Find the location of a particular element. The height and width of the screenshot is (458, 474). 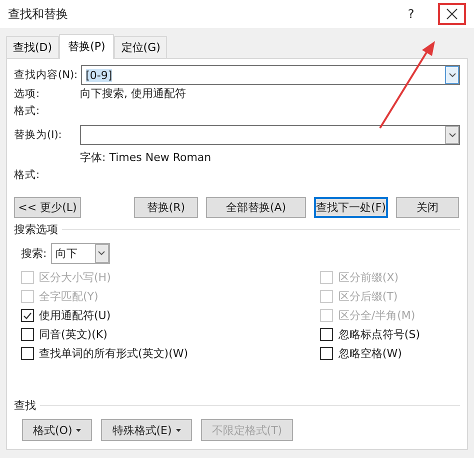

checkbox-option: 忽略标点符号(S) is located at coordinates (370, 334).